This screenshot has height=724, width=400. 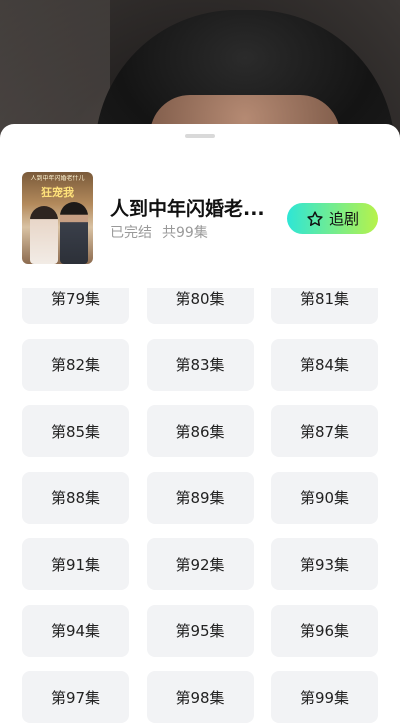 I want to click on episode-item: 第80集, so click(x=200, y=306).